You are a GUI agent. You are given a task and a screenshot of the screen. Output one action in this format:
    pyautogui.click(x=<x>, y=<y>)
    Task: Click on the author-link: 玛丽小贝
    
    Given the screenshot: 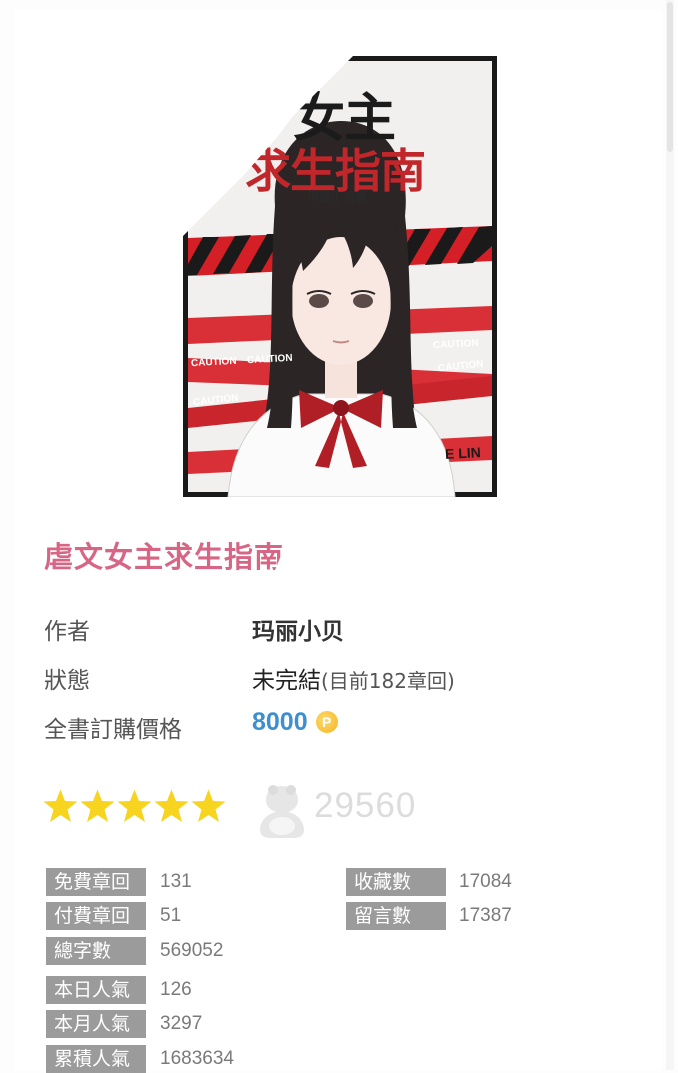 What is the action you would take?
    pyautogui.click(x=298, y=629)
    